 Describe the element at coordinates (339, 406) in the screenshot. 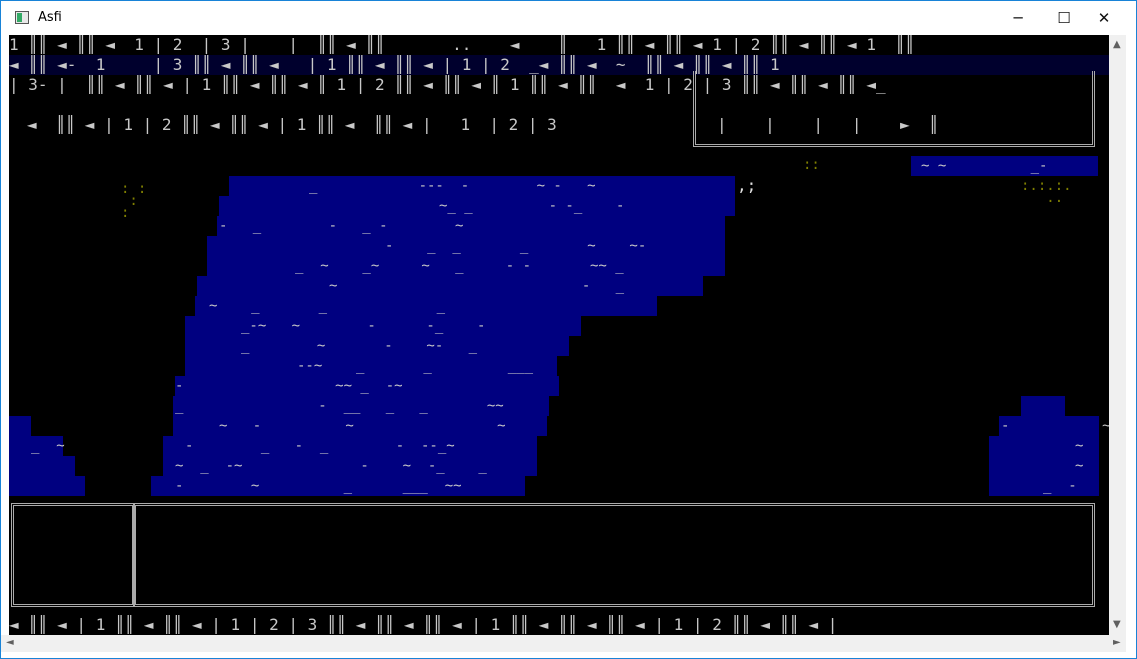

I see `waves: _ - __ _ _ ~~` at that location.